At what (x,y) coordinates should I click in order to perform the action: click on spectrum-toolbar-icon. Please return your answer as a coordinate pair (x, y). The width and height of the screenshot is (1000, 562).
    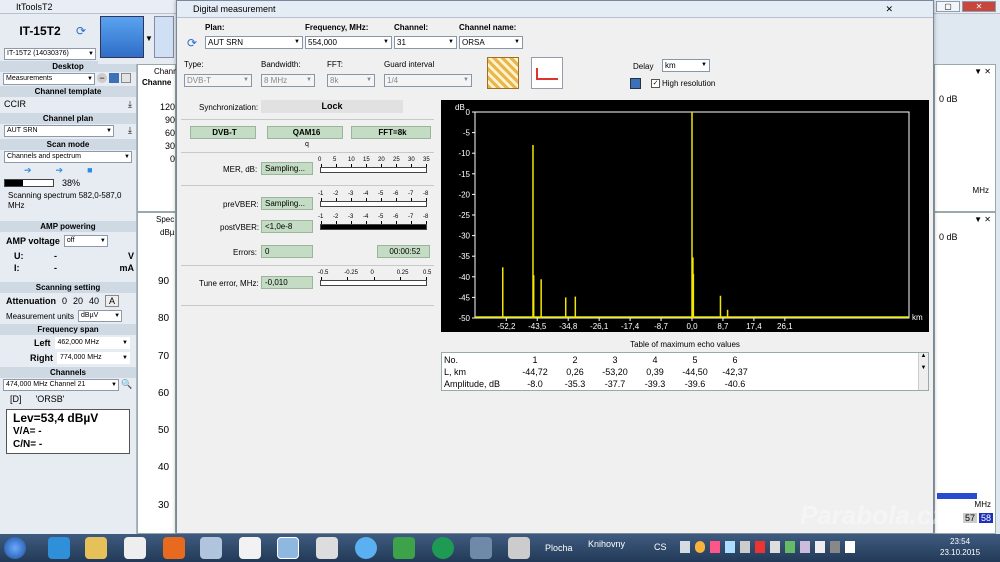
    Looking at the image, I should click on (122, 37).